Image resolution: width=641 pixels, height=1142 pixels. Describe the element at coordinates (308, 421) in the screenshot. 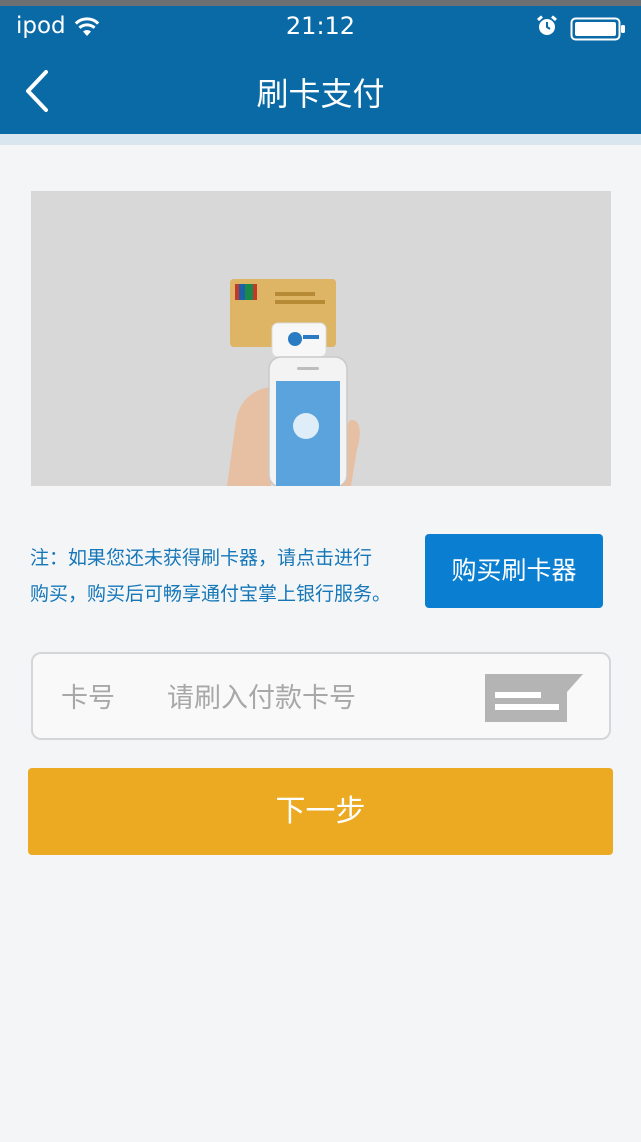

I see `phone-image` at that location.